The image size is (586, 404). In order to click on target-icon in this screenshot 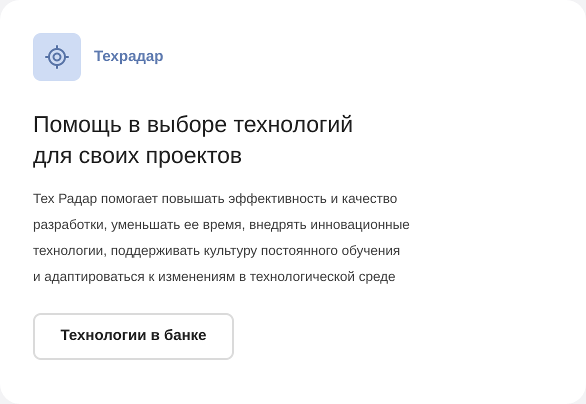, I will do `click(57, 57)`.